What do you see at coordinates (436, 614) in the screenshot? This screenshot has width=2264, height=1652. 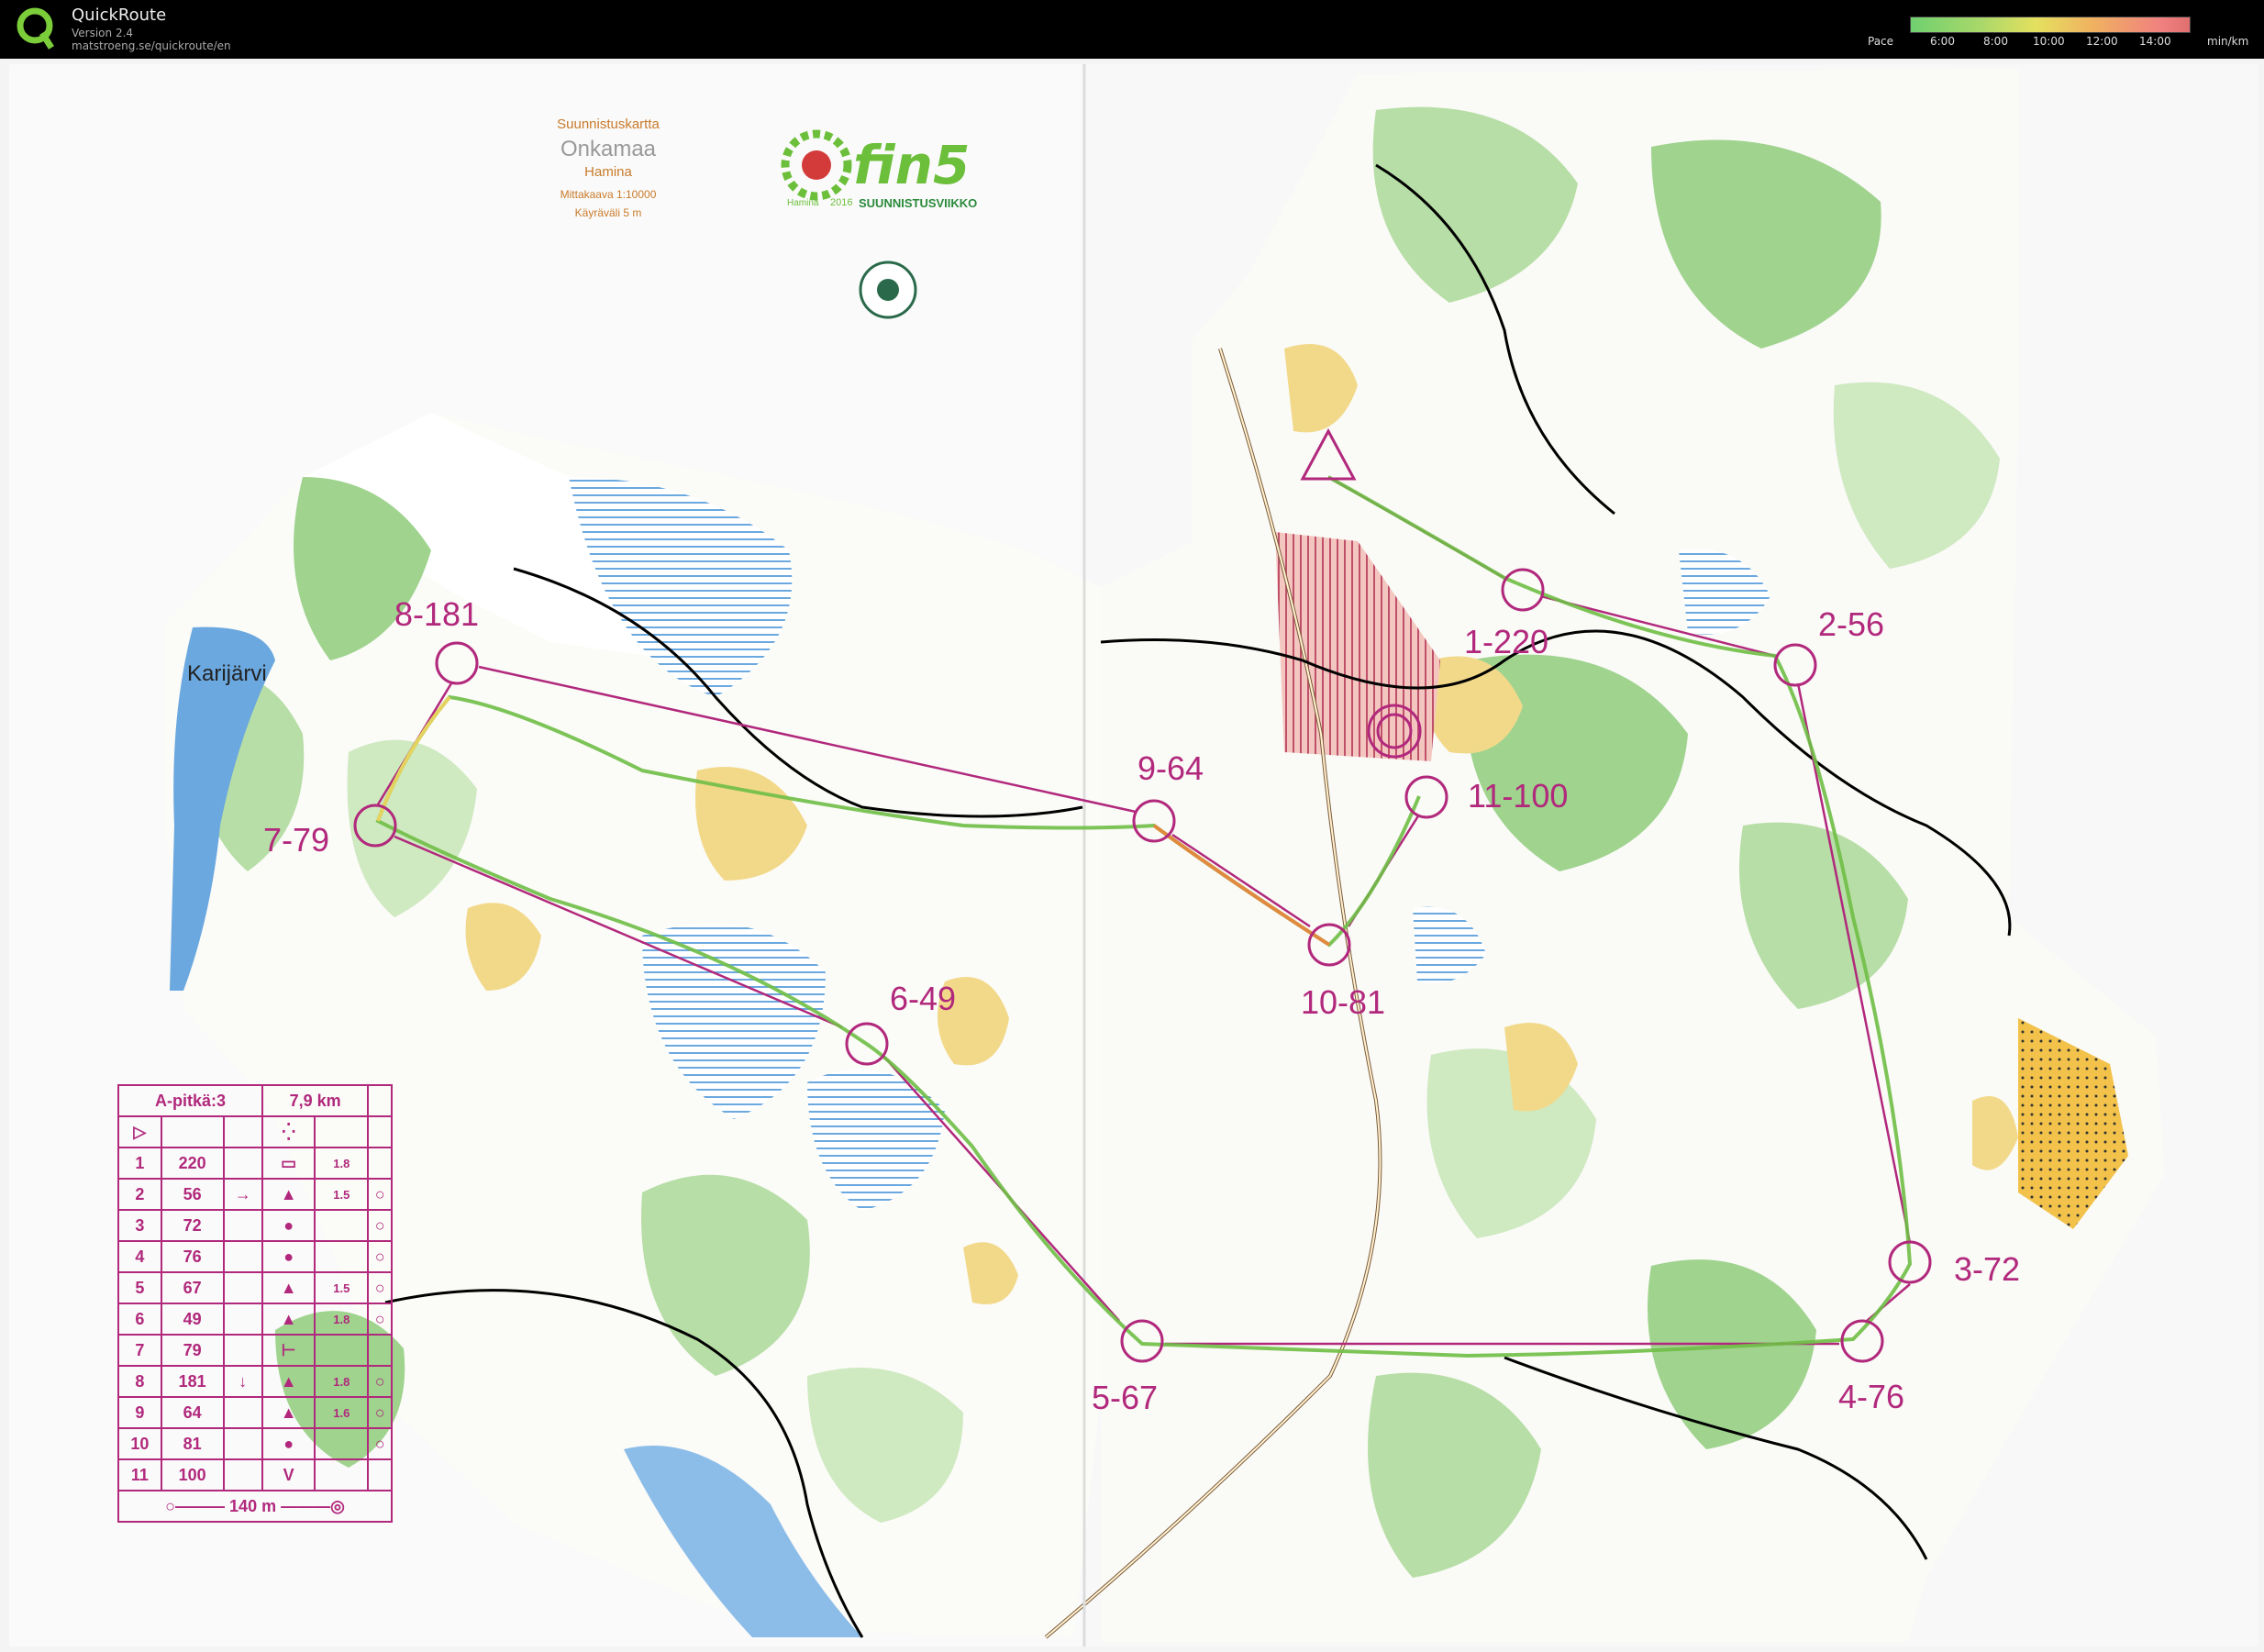 I see `control-label: 8-181` at bounding box center [436, 614].